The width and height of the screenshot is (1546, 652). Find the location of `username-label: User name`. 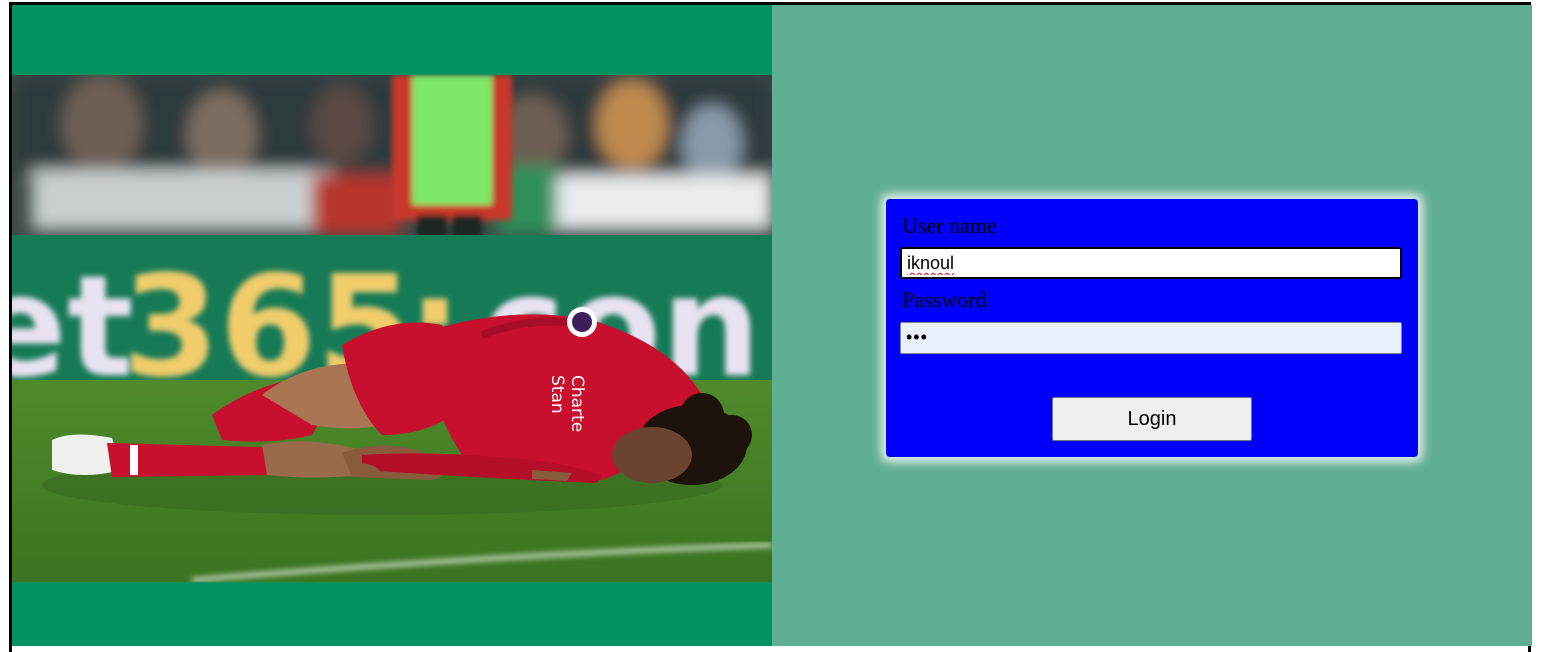

username-label: User name is located at coordinates (949, 225).